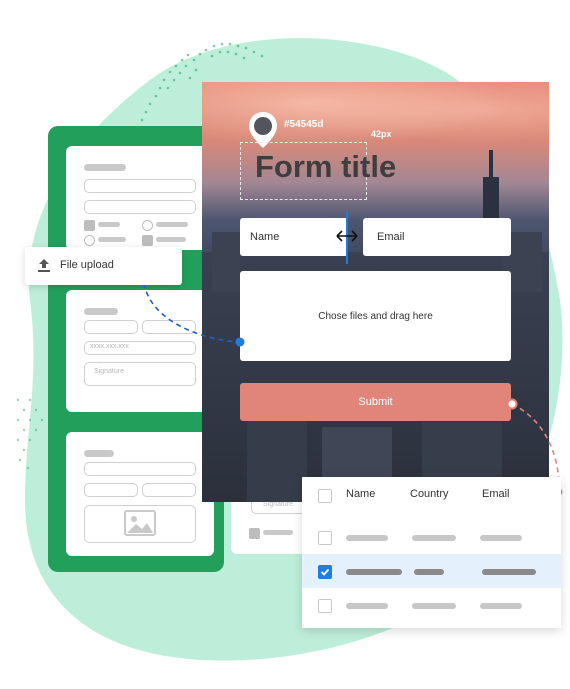 The image size is (570, 689). What do you see at coordinates (87, 265) in the screenshot?
I see `file-upload-label: File upload` at bounding box center [87, 265].